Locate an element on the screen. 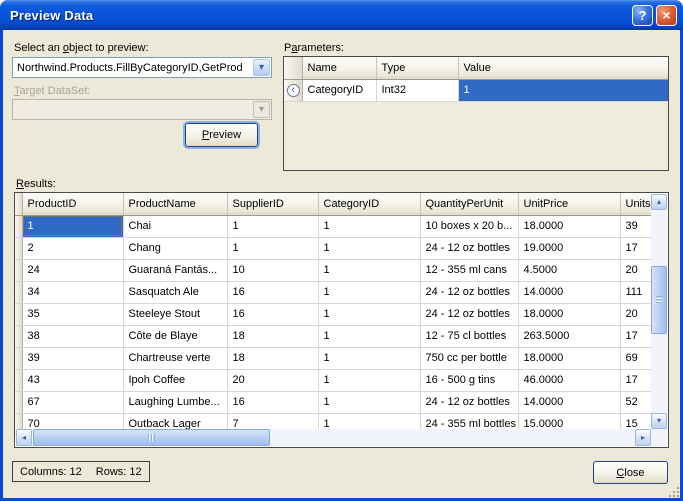  resize-grip is located at coordinates (673, 491).